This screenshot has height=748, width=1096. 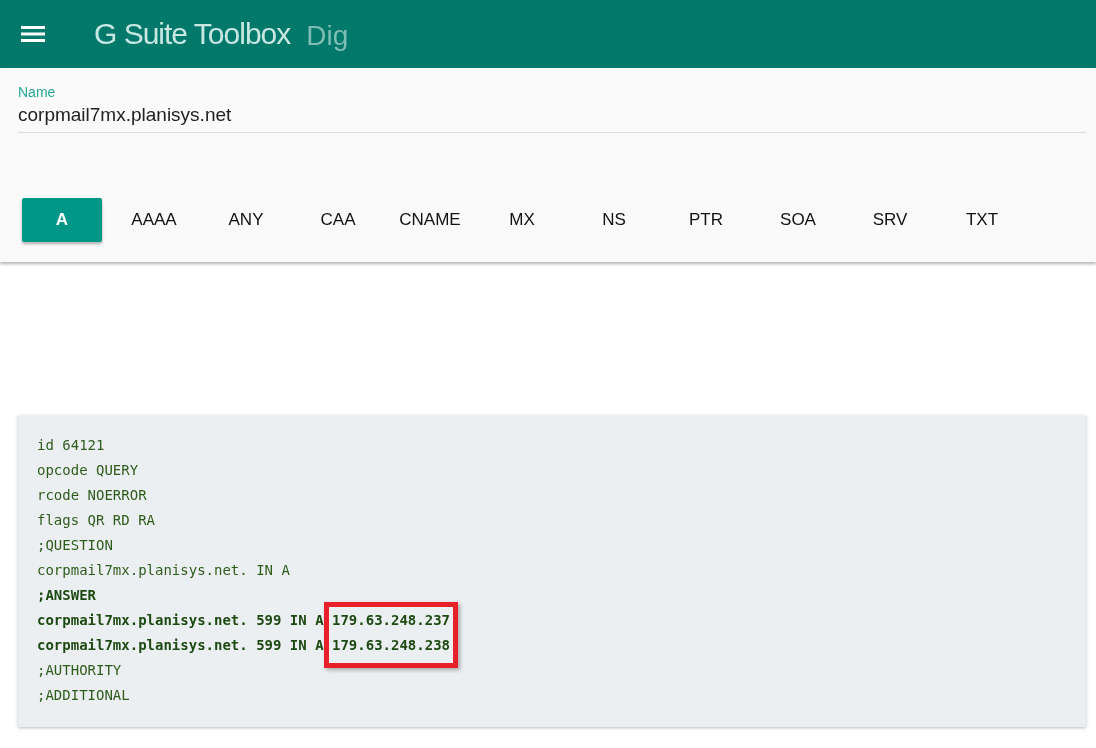 What do you see at coordinates (192, 34) in the screenshot?
I see `app-title: G Suite Toolbox` at bounding box center [192, 34].